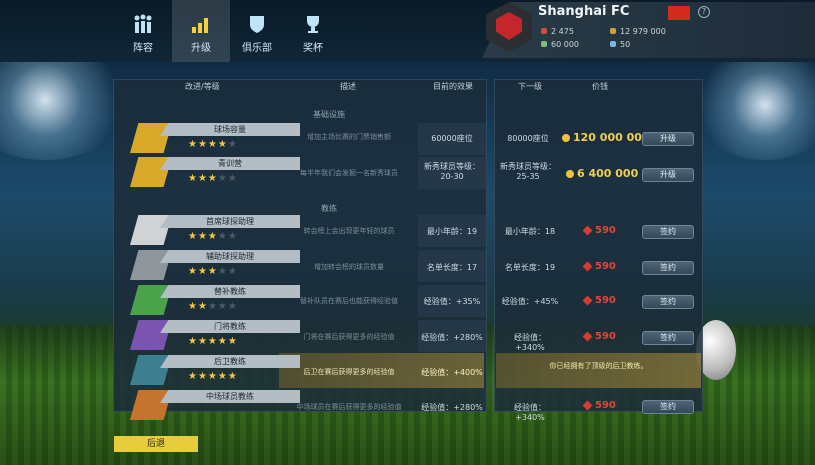 The width and height of the screenshot is (815, 465). Describe the element at coordinates (584, 11) in the screenshot. I see `club-name: Shanghai FC` at that location.